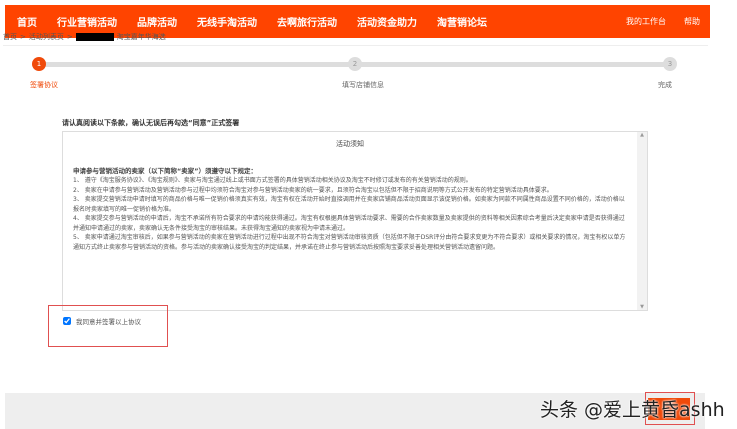 The height and width of the screenshot is (429, 737). I want to click on step-1-marker: 1, so click(39, 64).